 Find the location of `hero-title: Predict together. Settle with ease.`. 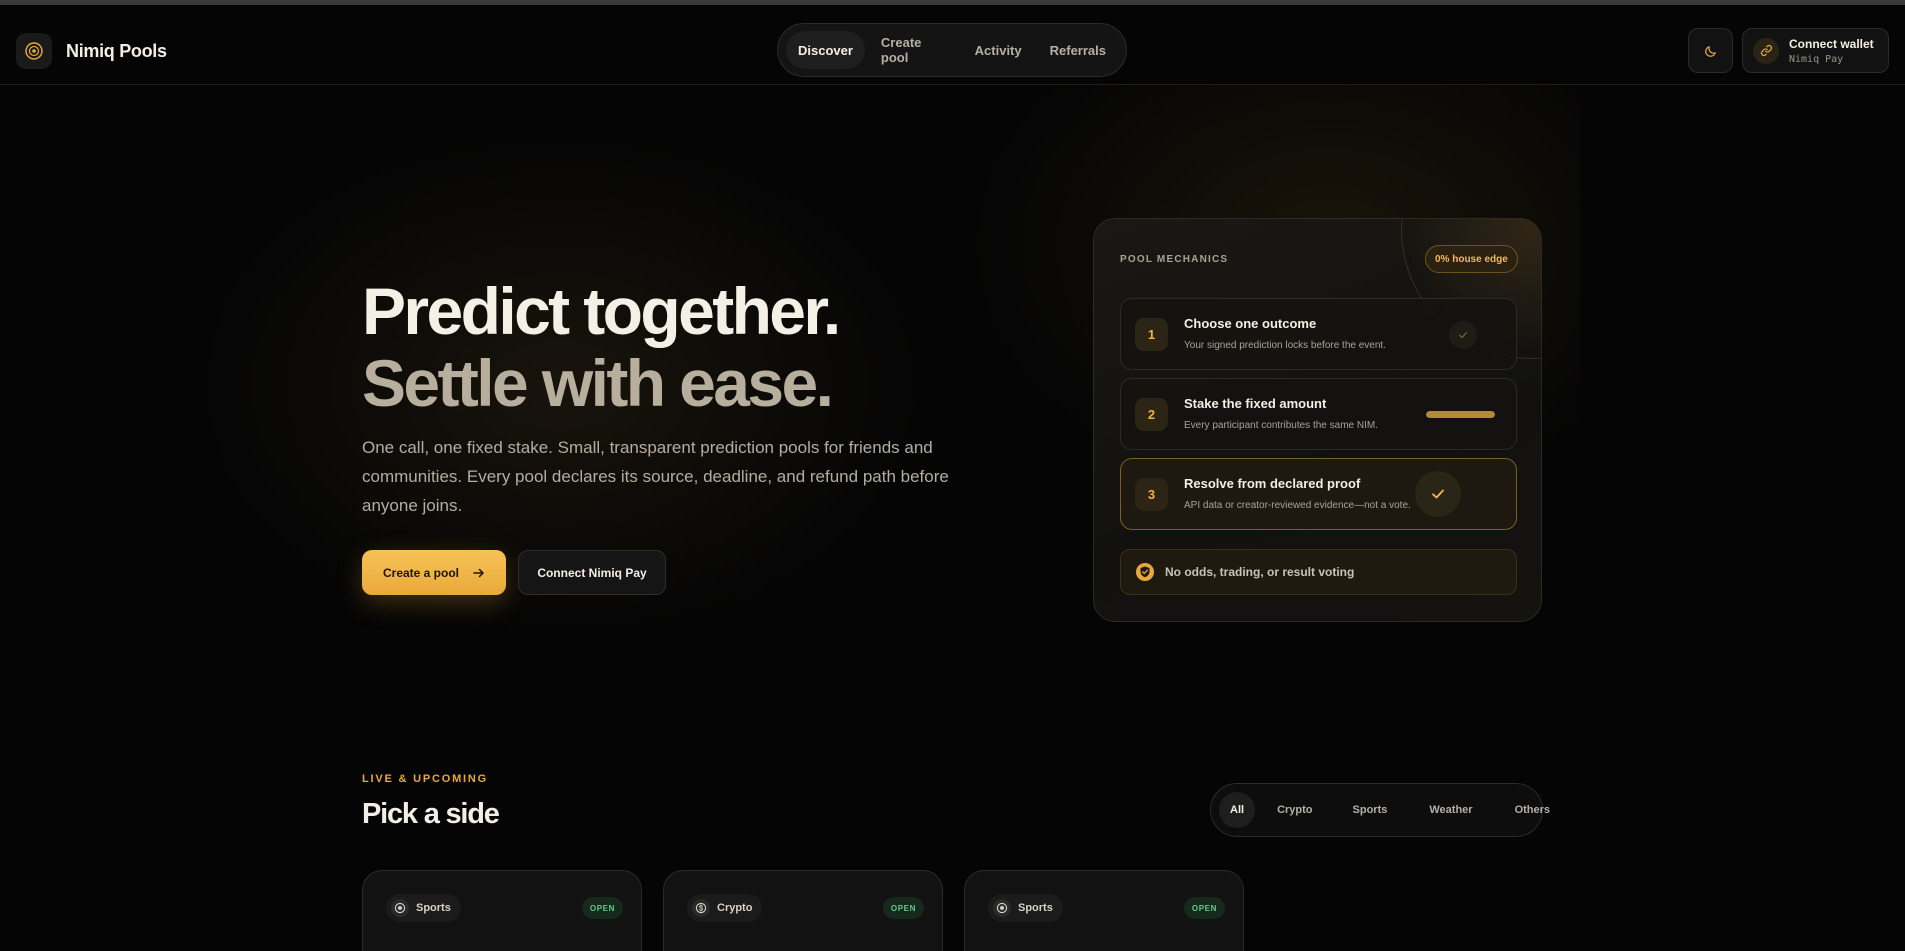

hero-title: Predict together. Settle with ease. is located at coordinates (601, 347).